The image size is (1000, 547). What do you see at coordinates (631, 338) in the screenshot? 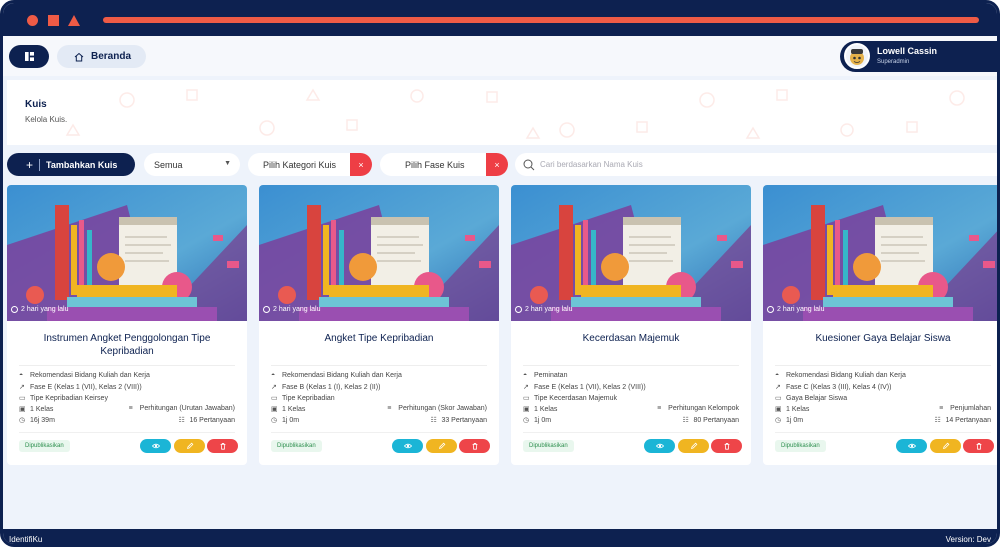
I see `quiz-title: Kecerdasan Majemuk` at bounding box center [631, 338].